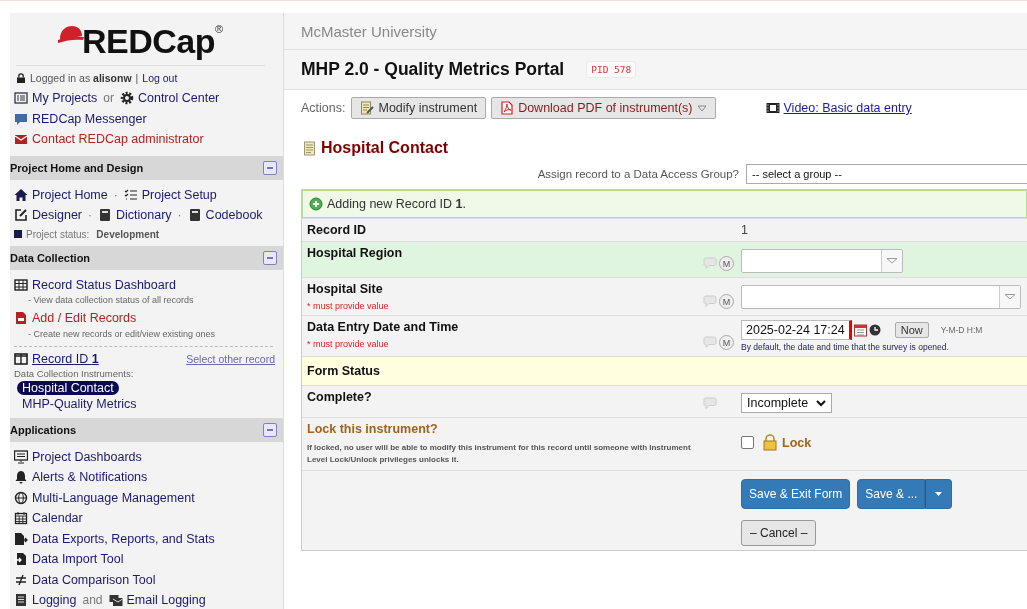 The height and width of the screenshot is (609, 1027). What do you see at coordinates (56, 98) in the screenshot?
I see `sidebar-link: My Projects` at bounding box center [56, 98].